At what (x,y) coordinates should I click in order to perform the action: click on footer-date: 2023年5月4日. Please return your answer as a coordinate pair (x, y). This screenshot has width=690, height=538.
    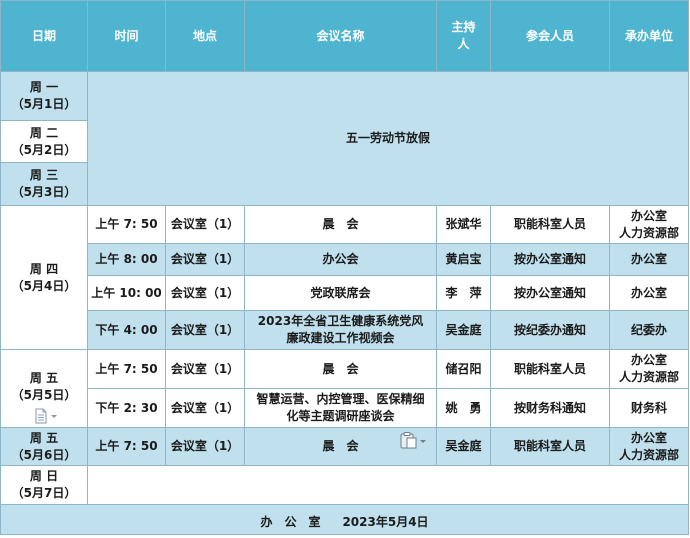
    Looking at the image, I should click on (385, 522).